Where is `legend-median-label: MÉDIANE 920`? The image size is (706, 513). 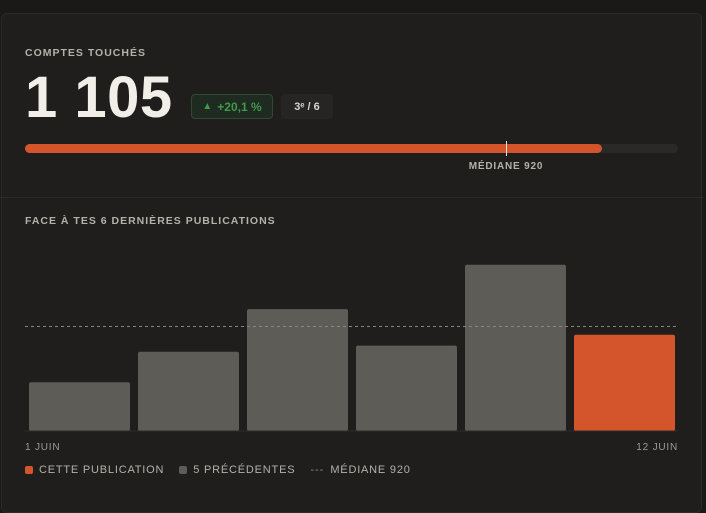 legend-median-label: MÉDIANE 920 is located at coordinates (370, 470).